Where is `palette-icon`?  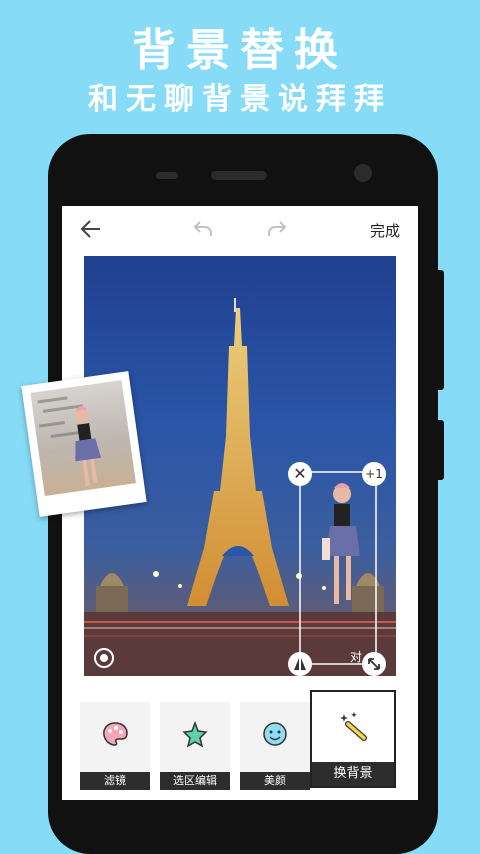 palette-icon is located at coordinates (115, 736).